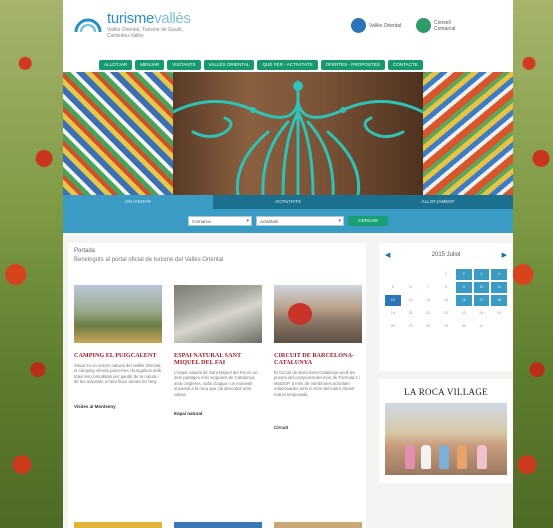 The width and height of the screenshot is (553, 528). Describe the element at coordinates (463, 287) in the screenshot. I see `calendar-day: 9` at that location.